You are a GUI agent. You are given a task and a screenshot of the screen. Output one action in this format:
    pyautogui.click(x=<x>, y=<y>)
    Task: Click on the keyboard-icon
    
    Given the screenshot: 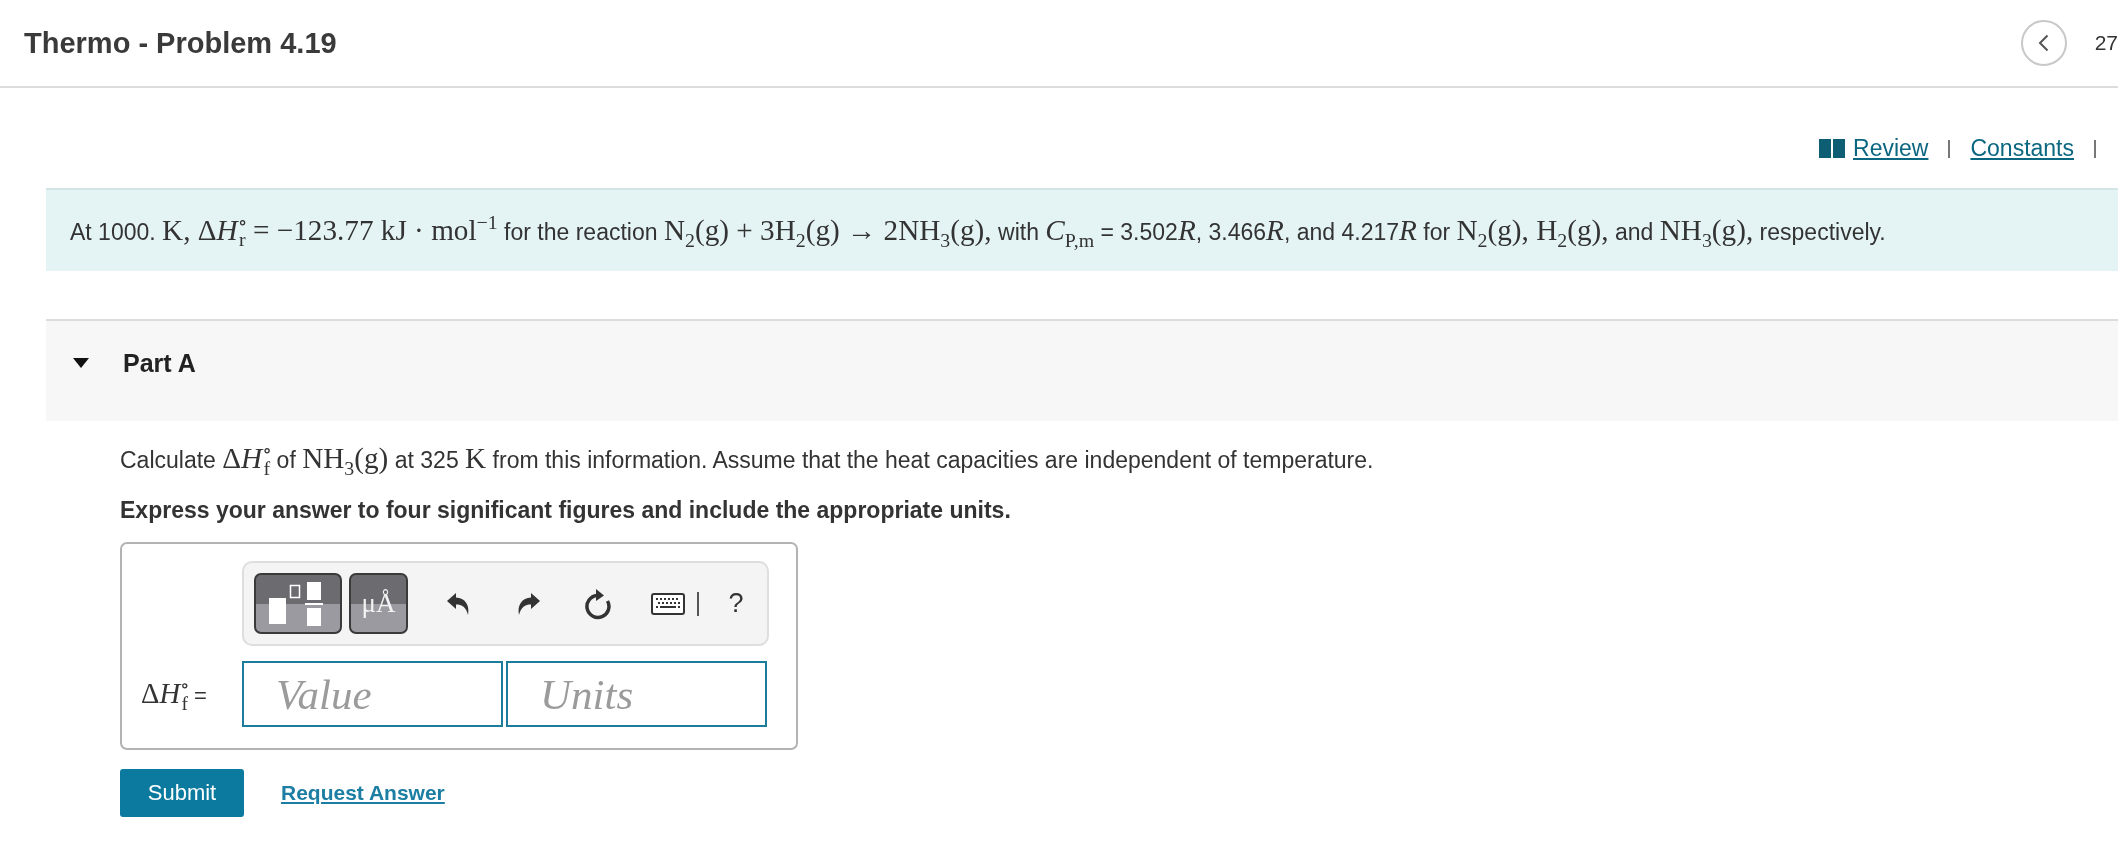 What is the action you would take?
    pyautogui.click(x=668, y=603)
    